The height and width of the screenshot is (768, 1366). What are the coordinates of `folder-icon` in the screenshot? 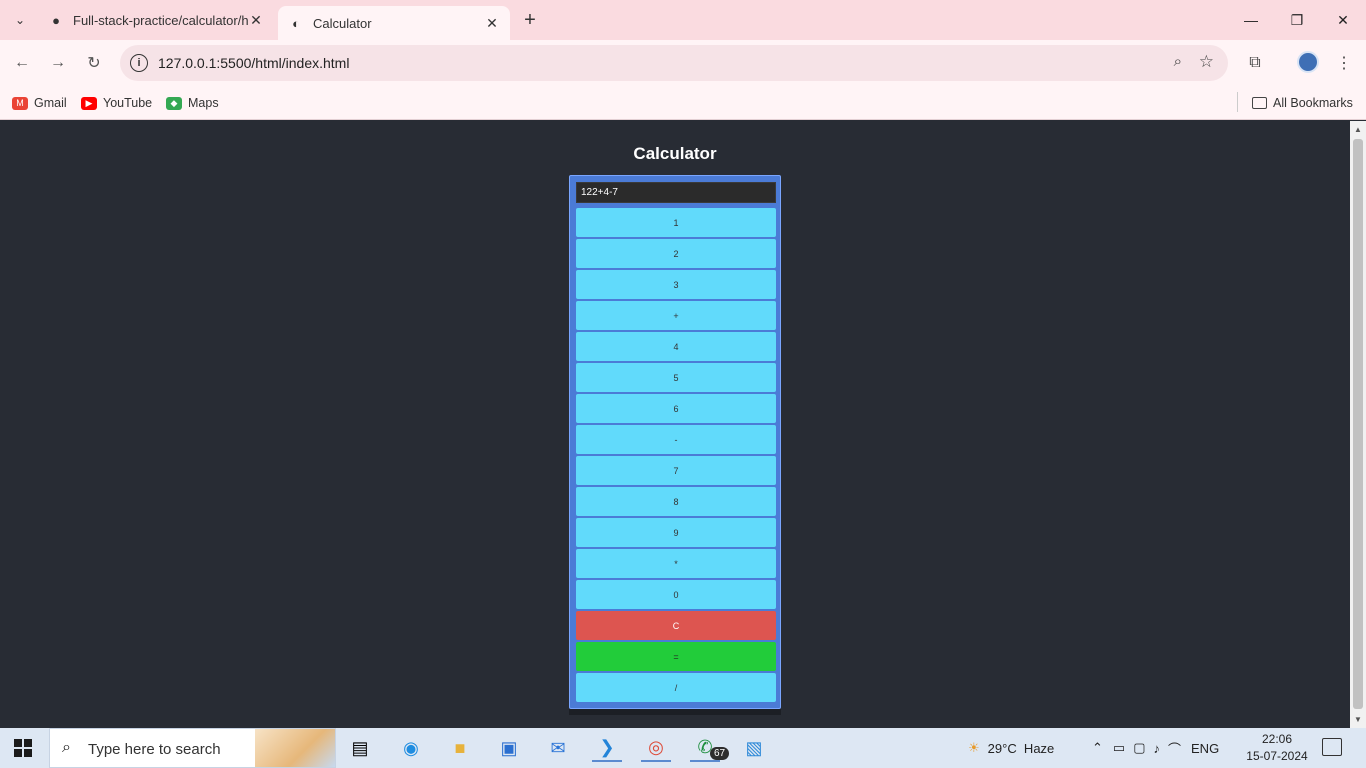 It's located at (1259, 103).